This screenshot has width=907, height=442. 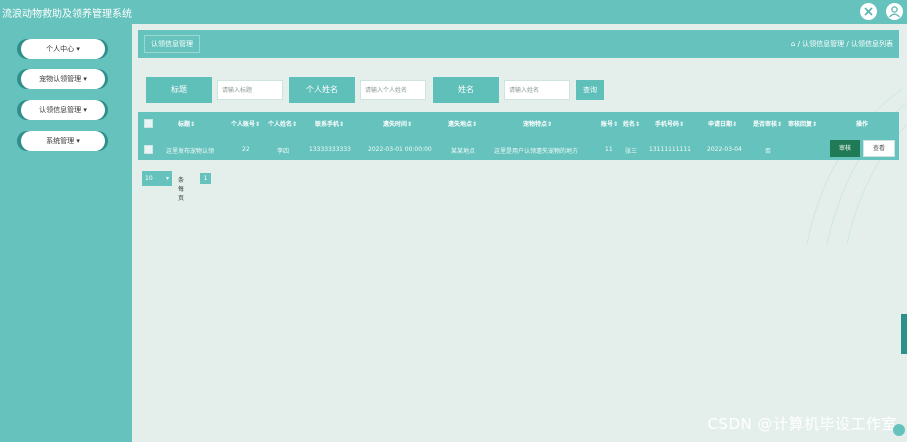 I want to click on top-bar: 流浪动物救助及领养管理系统, so click(x=453, y=12).